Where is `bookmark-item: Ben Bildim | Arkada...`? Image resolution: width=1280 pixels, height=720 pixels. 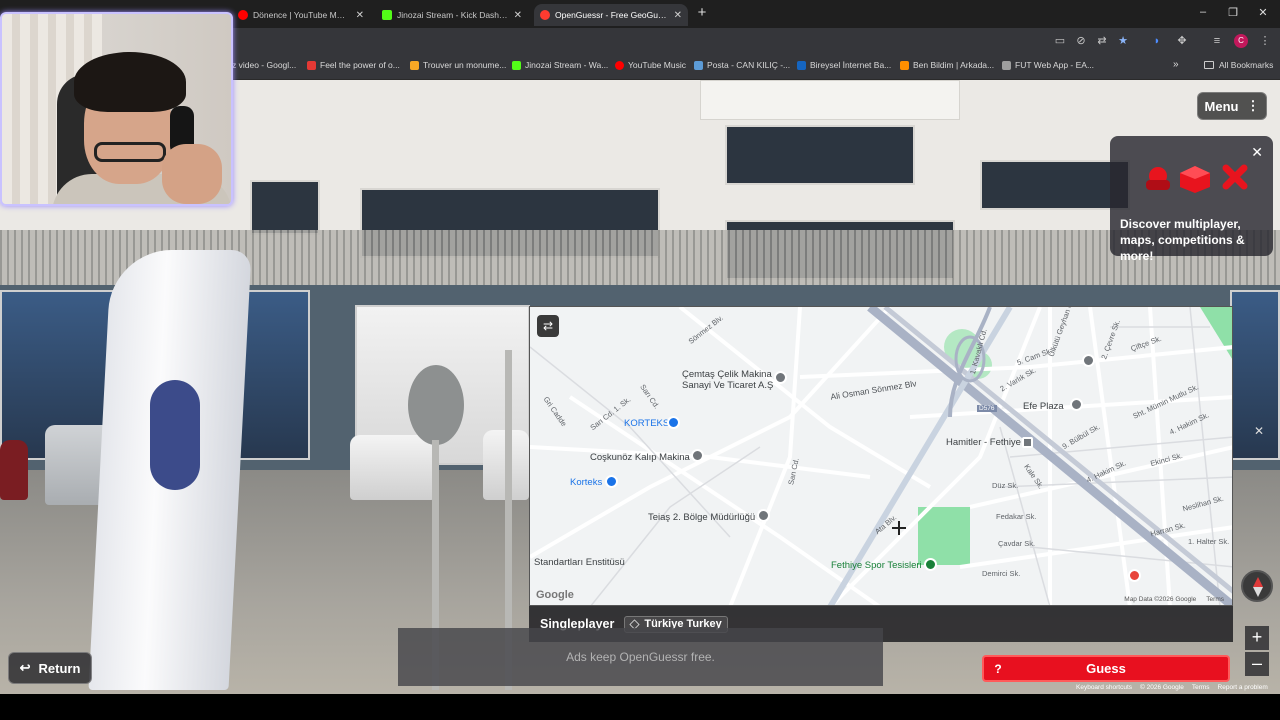 bookmark-item: Ben Bildim | Arkada... is located at coordinates (947, 65).